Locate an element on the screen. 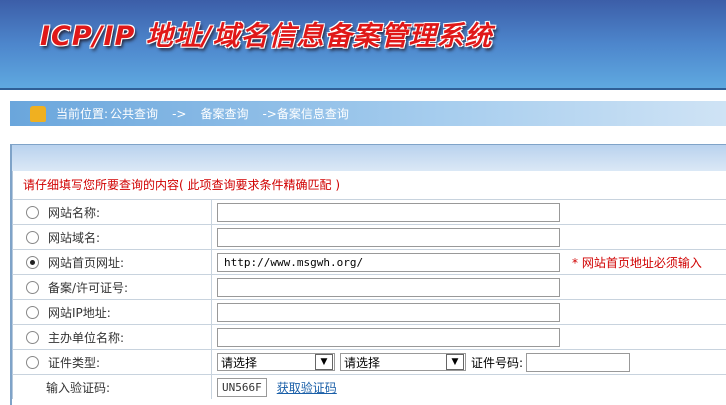 This screenshot has width=726, height=405. app-title: ICP/IP 地址/域名信息备案管理系统 is located at coordinates (266, 36).